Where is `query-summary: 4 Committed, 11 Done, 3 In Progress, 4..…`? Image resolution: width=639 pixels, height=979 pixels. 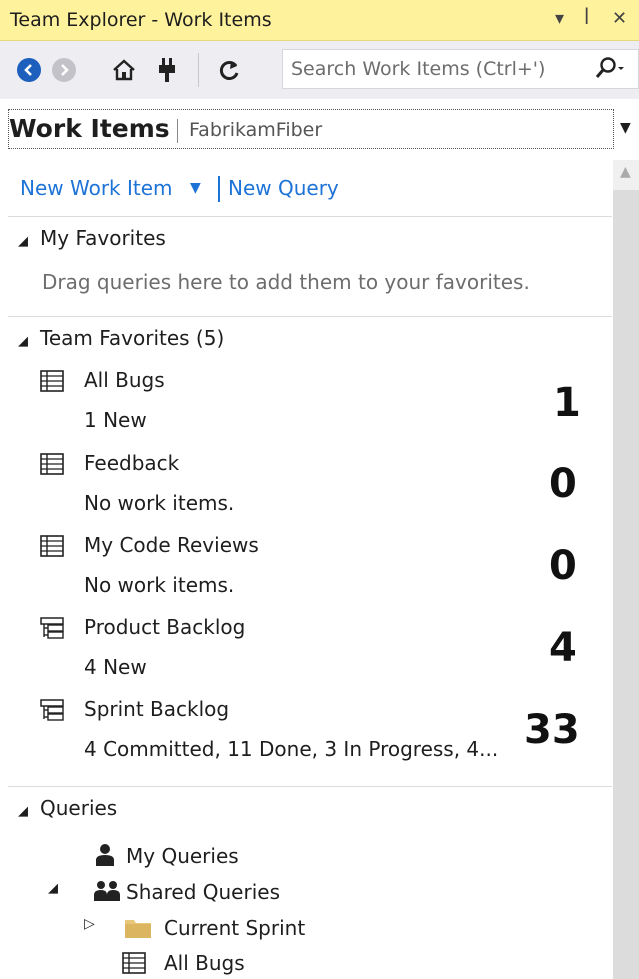 query-summary: 4 Committed, 11 Done, 3 In Progress, 4..… is located at coordinates (291, 749).